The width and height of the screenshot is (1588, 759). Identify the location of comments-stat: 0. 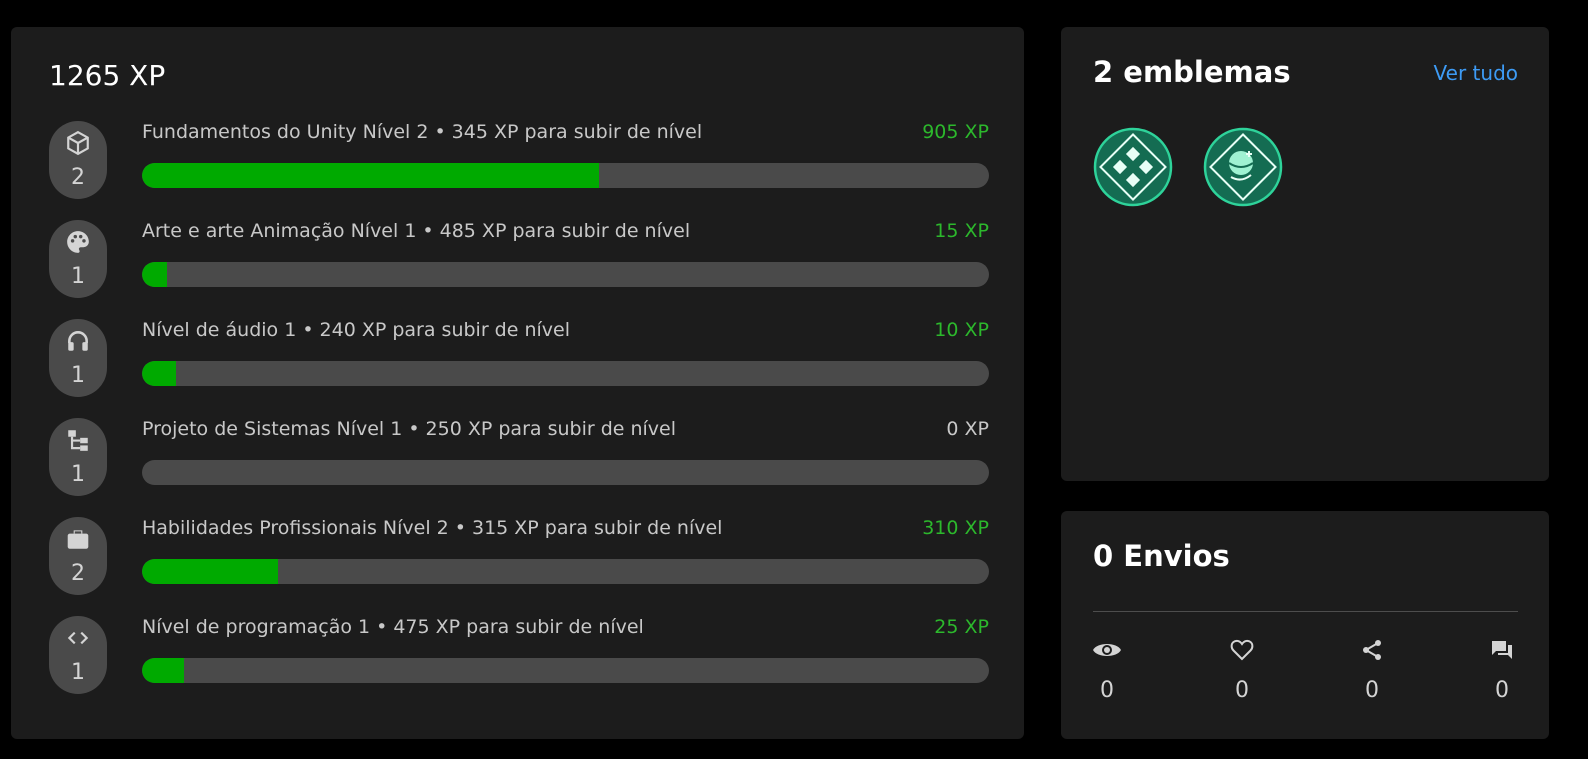
(1502, 669).